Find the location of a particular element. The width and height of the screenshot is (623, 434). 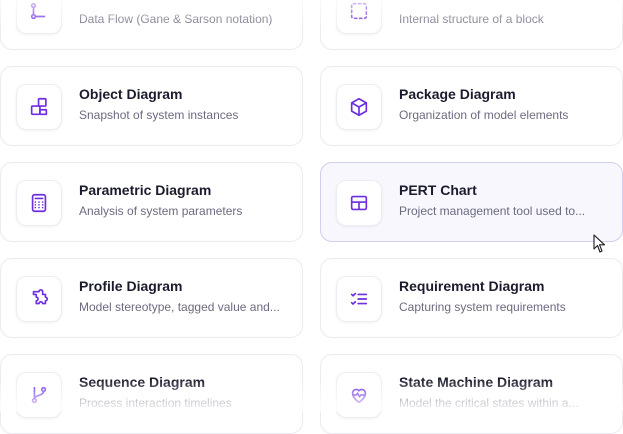

card-title: PERT Chart is located at coordinates (438, 190).